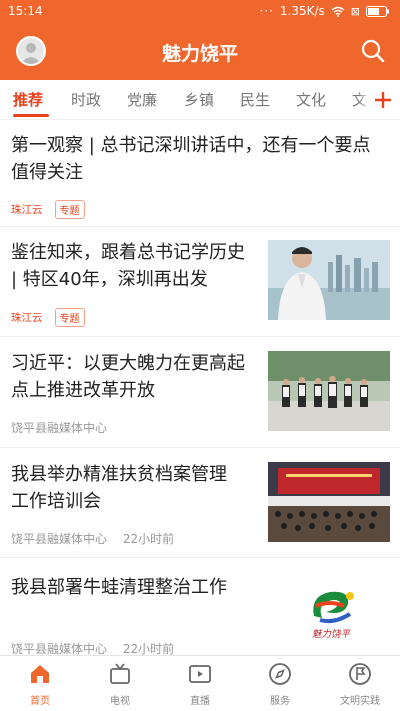 Image resolution: width=400 pixels, height=711 pixels. I want to click on status-dots: ···, so click(266, 11).